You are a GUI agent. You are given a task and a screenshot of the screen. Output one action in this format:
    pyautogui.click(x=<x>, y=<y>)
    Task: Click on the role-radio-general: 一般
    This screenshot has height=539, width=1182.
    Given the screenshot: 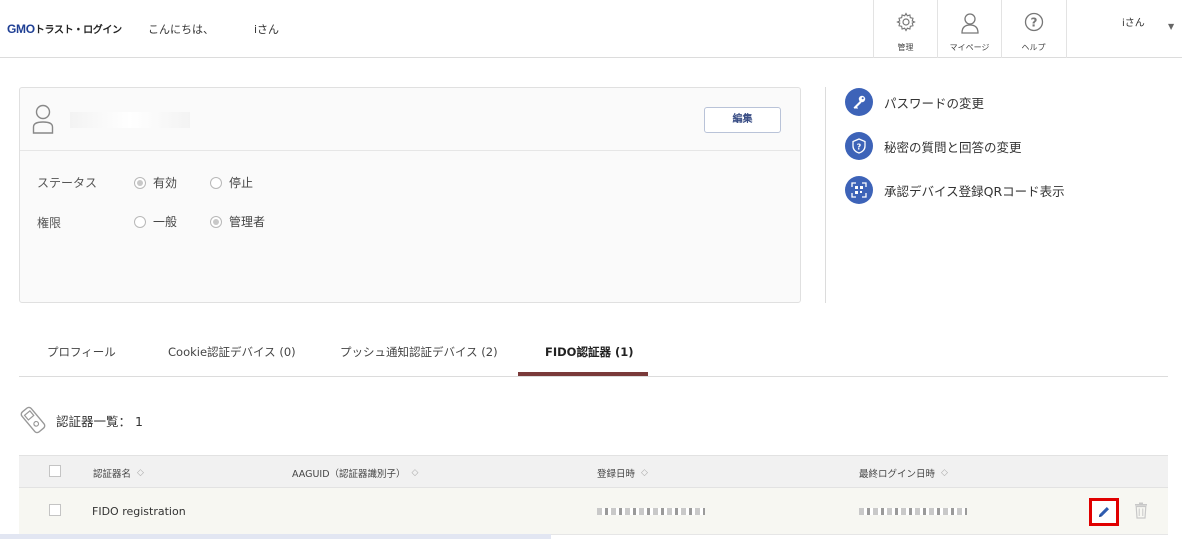 What is the action you would take?
    pyautogui.click(x=155, y=221)
    